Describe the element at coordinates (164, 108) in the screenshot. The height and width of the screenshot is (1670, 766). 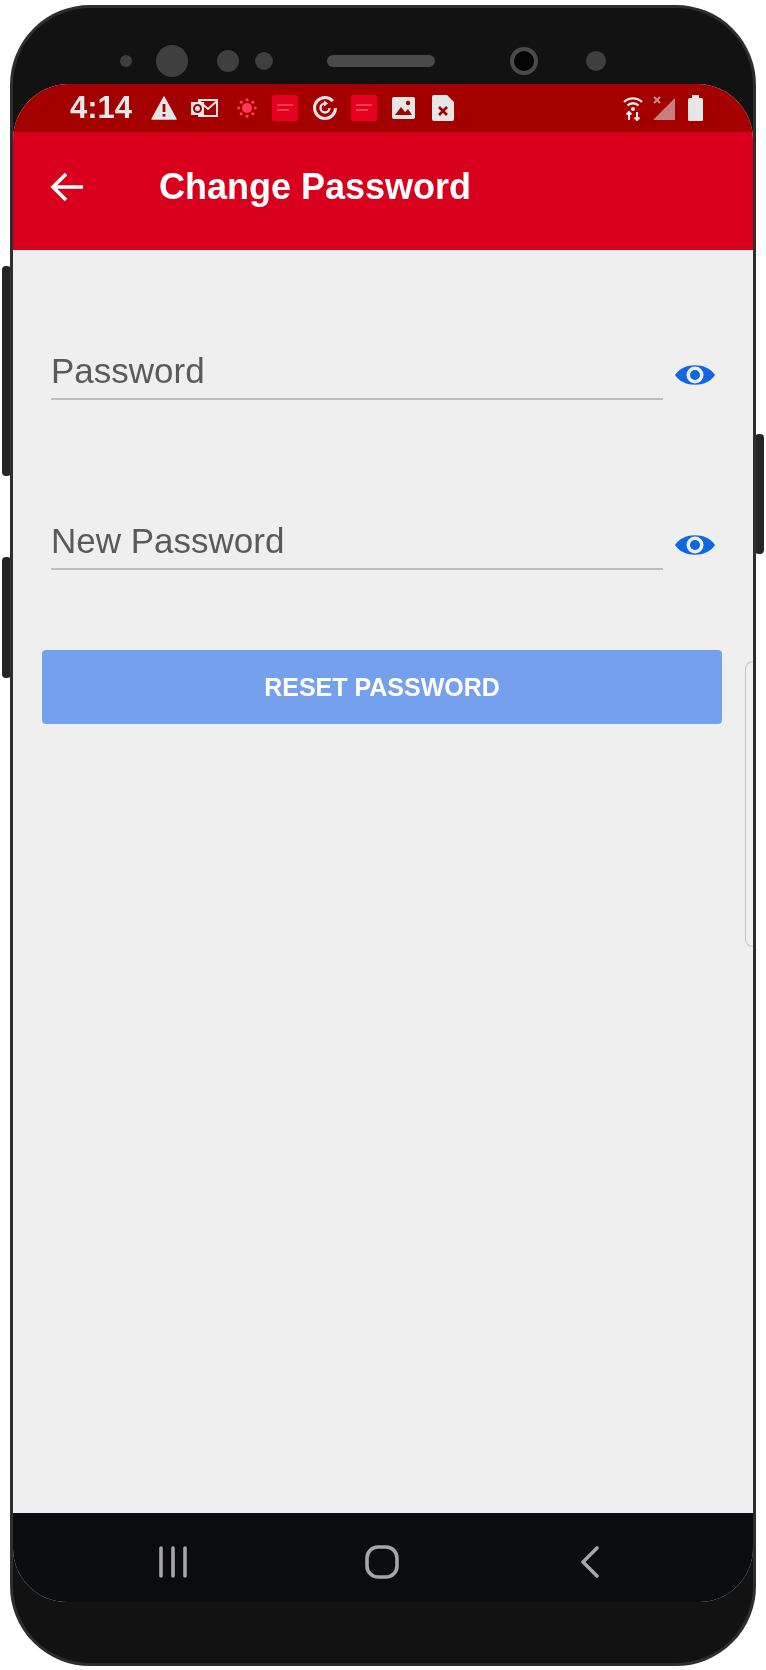
I see `warning-icon` at that location.